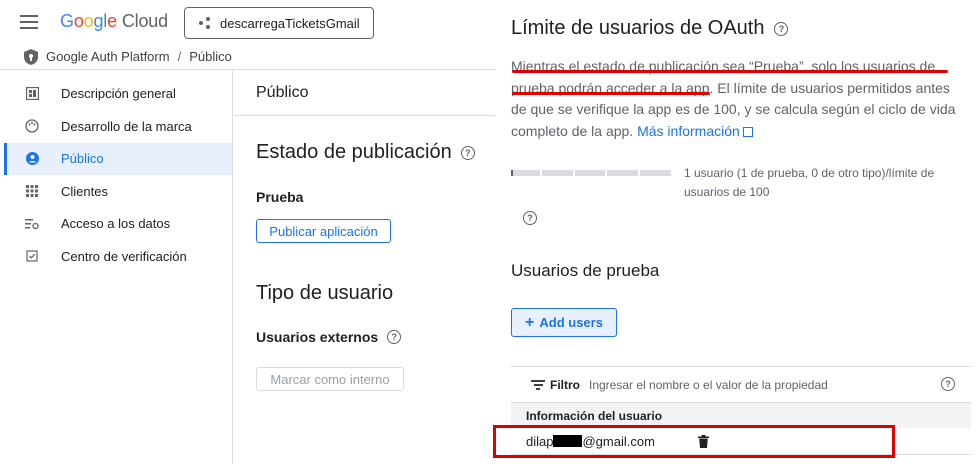 The image size is (978, 464). I want to click on sidebar-item-label: Descripción general, so click(118, 93).